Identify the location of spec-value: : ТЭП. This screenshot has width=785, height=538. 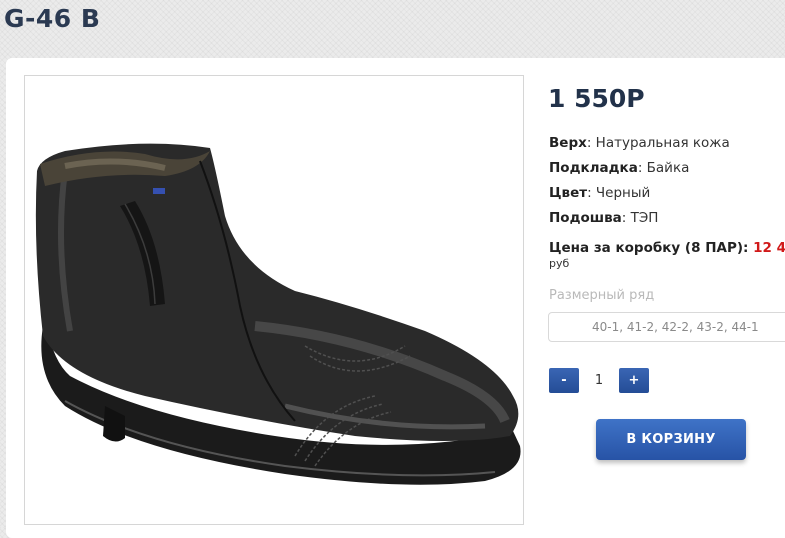
(640, 218).